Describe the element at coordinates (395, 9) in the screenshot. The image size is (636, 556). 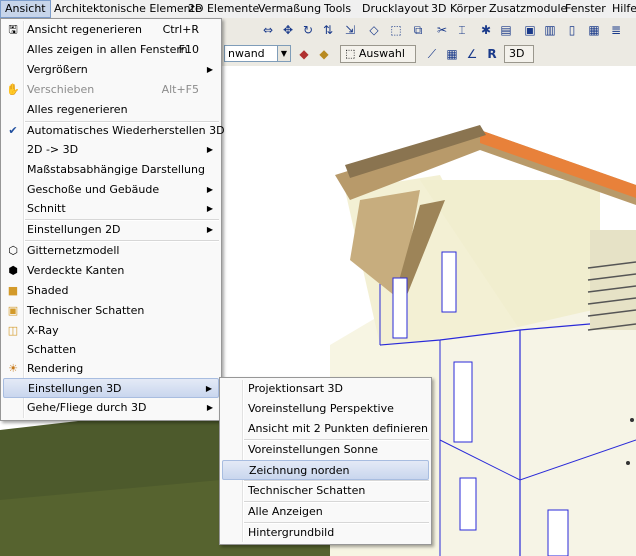
I see `menu-drucklayout: Drucklayout` at that location.